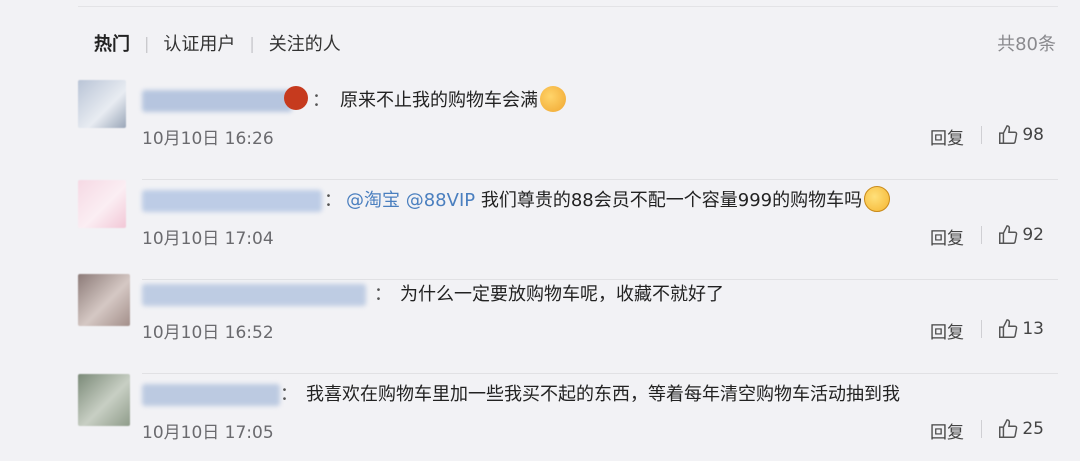  What do you see at coordinates (199, 43) in the screenshot?
I see `tab-verified-users: 认证用户` at bounding box center [199, 43].